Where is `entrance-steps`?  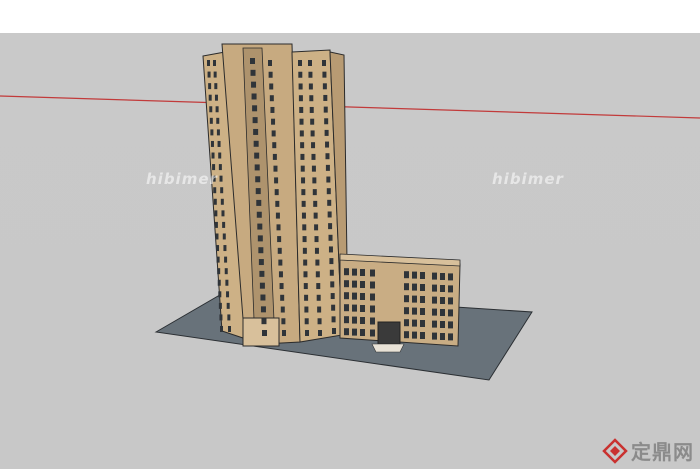 entrance-steps is located at coordinates (388, 348).